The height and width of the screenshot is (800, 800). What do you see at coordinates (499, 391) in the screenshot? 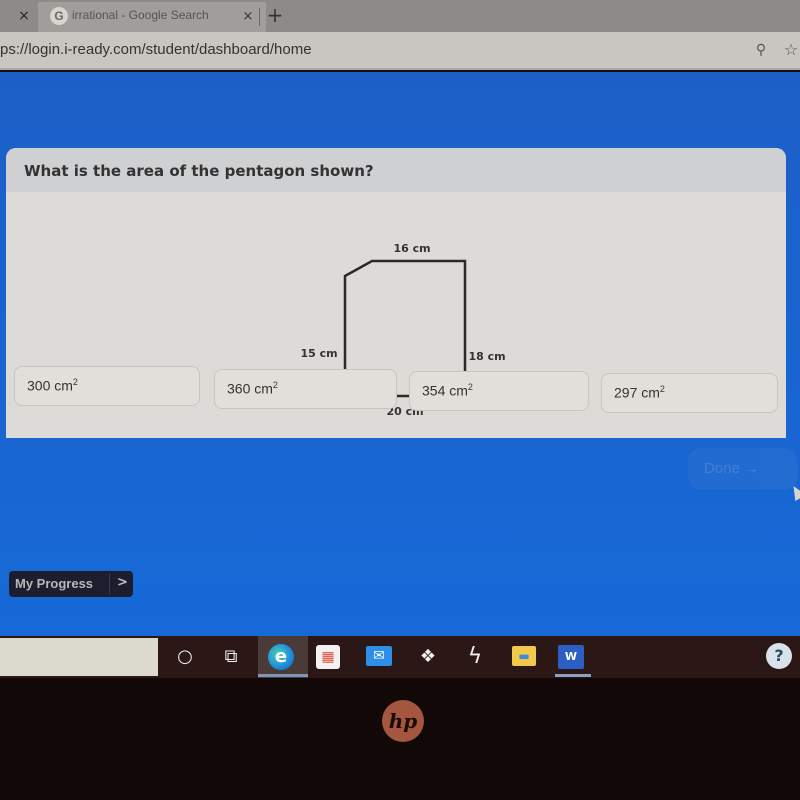
I see `answer-choice-3: 354 cm2` at bounding box center [499, 391].